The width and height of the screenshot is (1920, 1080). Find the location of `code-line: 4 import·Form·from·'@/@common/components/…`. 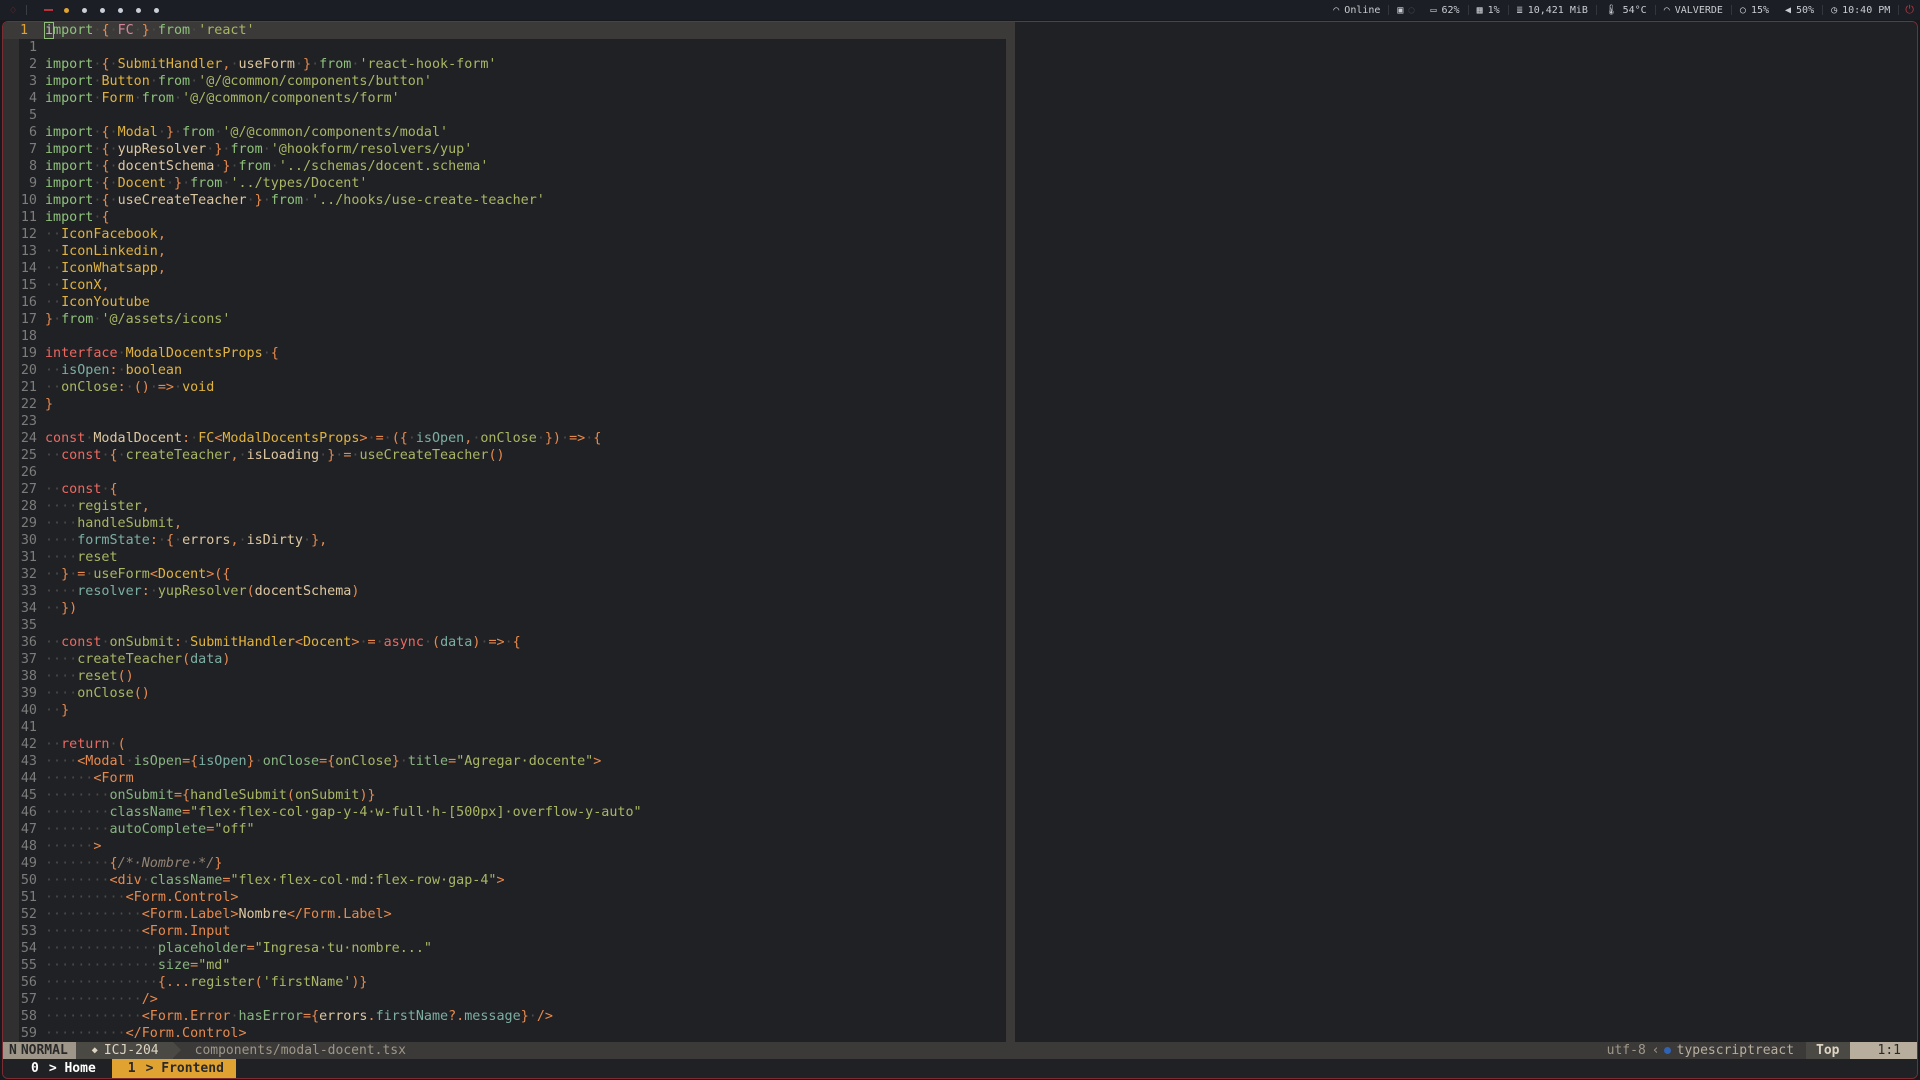

code-line: 4 import·Form·from·'@/@common/components/… is located at coordinates (504, 98).